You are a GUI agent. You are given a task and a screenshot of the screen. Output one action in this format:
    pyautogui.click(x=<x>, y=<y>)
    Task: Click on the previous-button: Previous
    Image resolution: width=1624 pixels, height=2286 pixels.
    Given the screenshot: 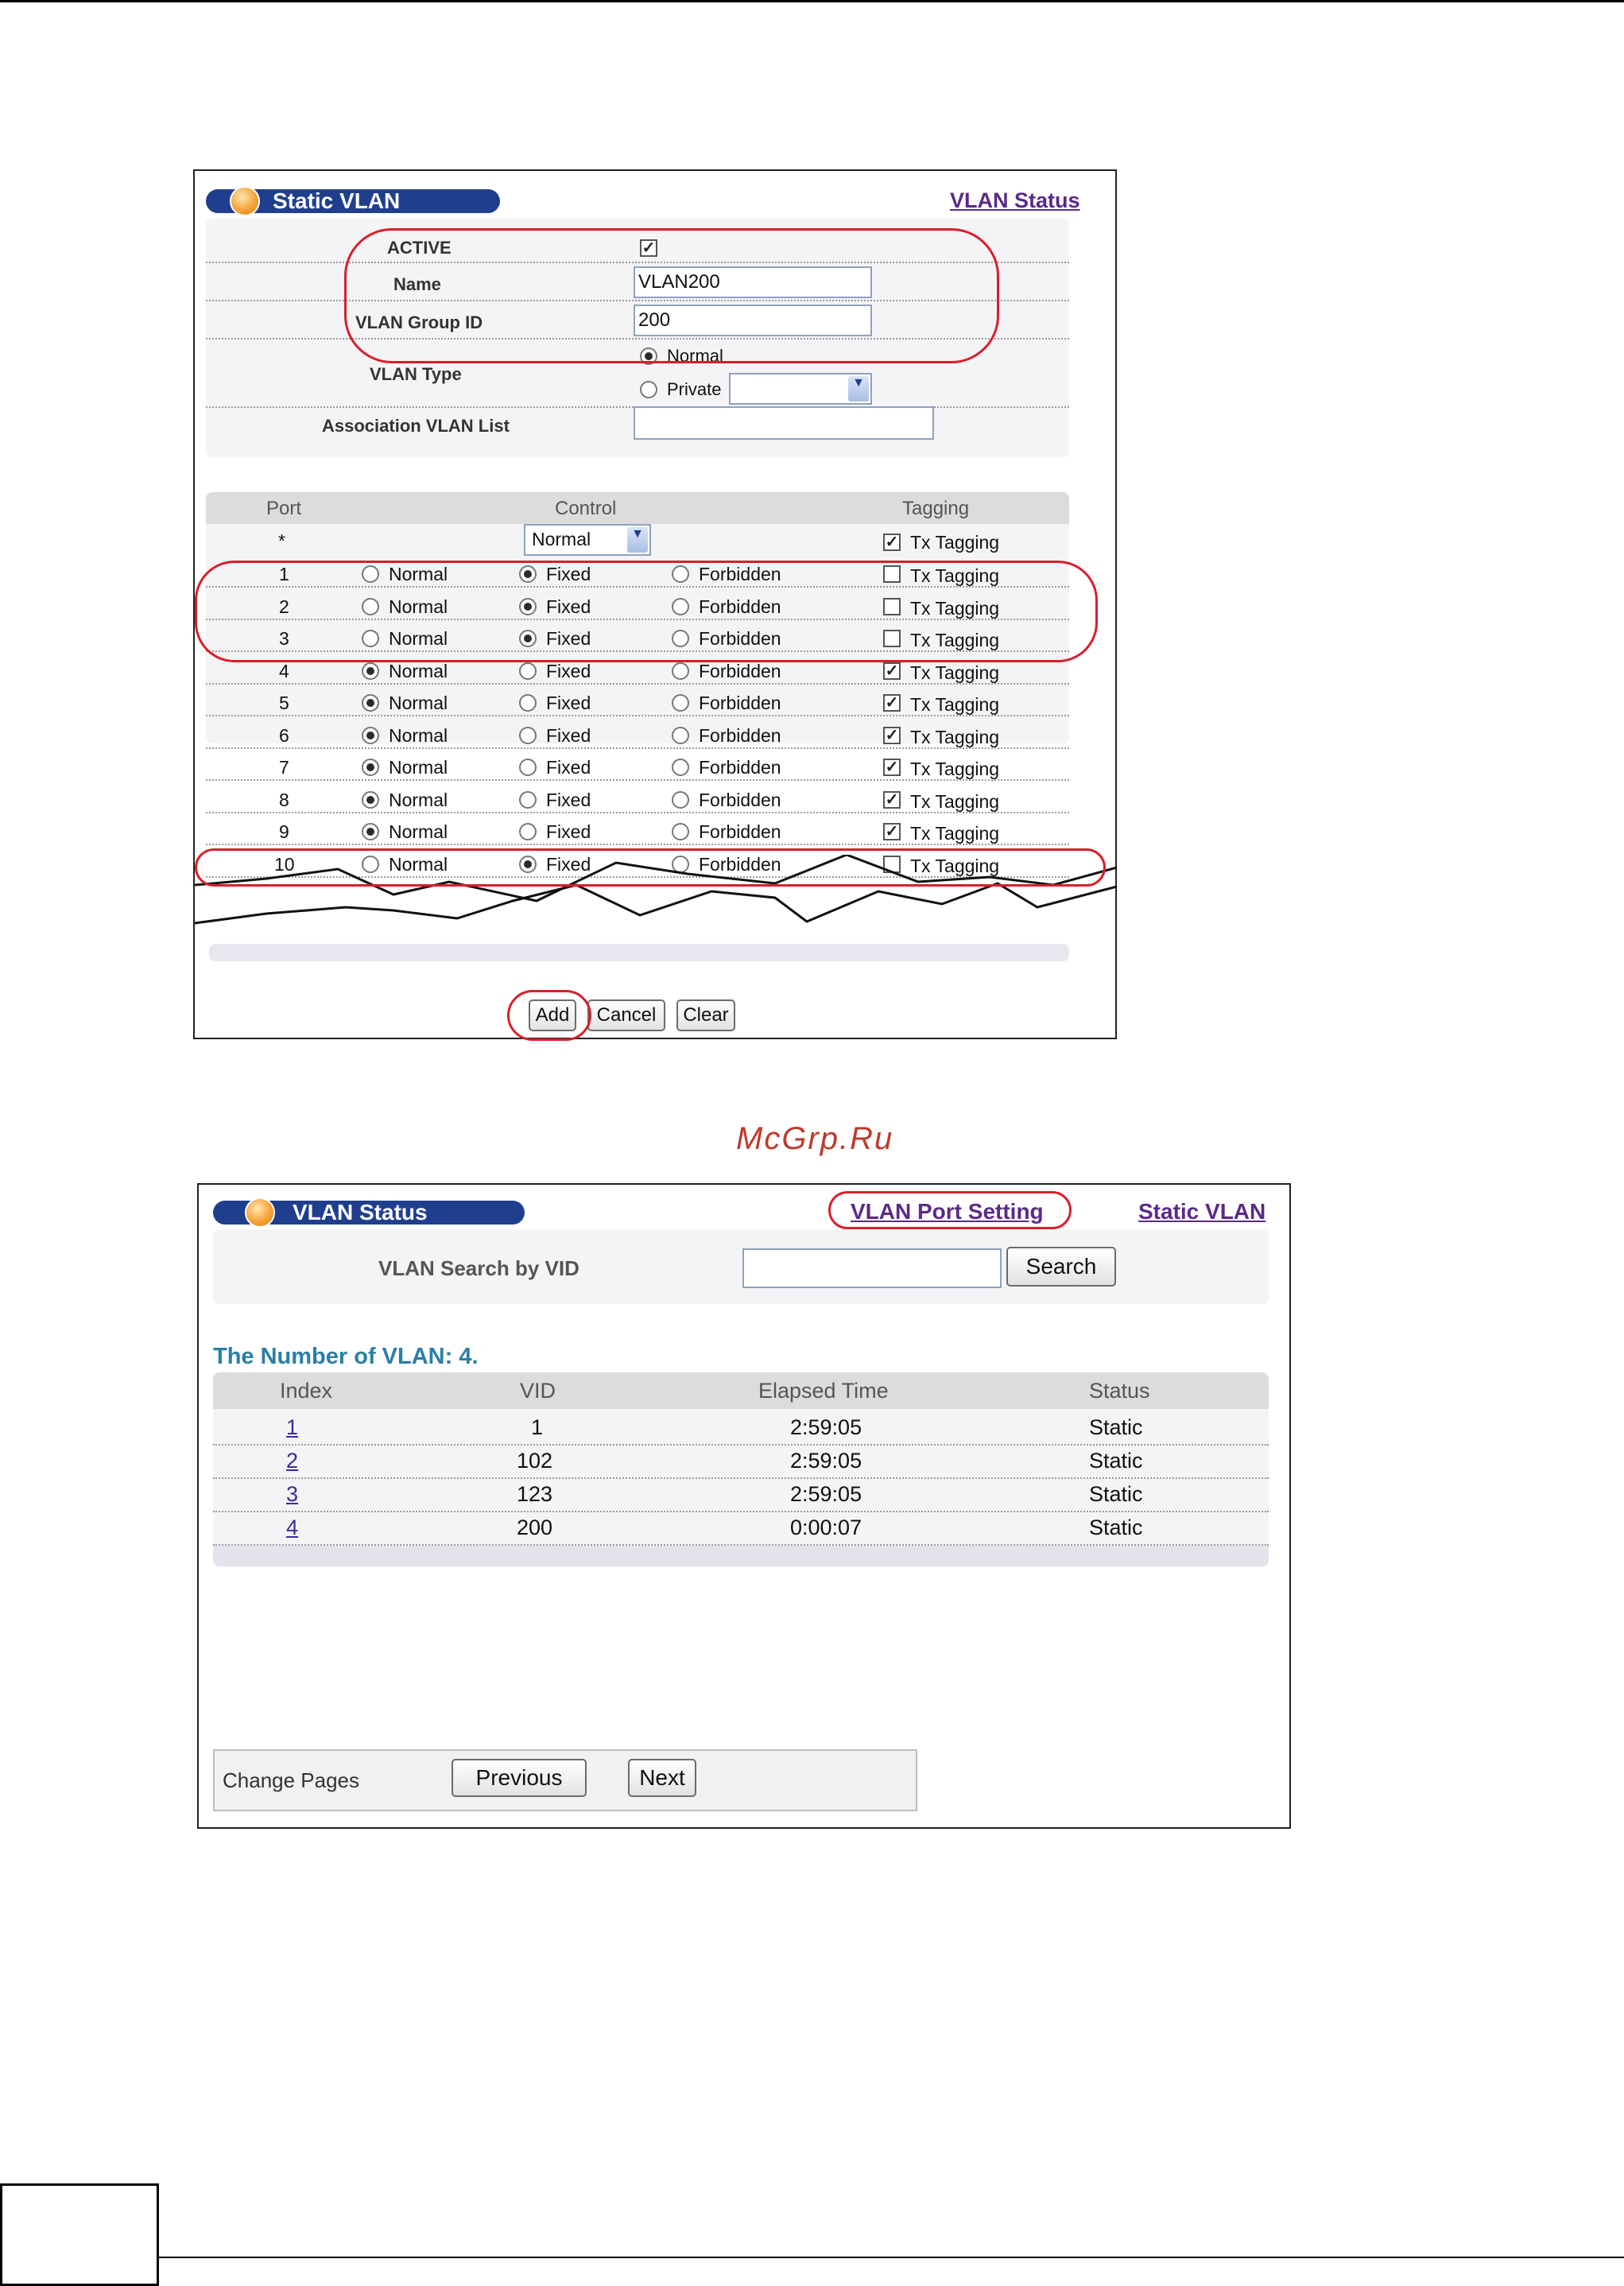 What is the action you would take?
    pyautogui.click(x=519, y=1778)
    